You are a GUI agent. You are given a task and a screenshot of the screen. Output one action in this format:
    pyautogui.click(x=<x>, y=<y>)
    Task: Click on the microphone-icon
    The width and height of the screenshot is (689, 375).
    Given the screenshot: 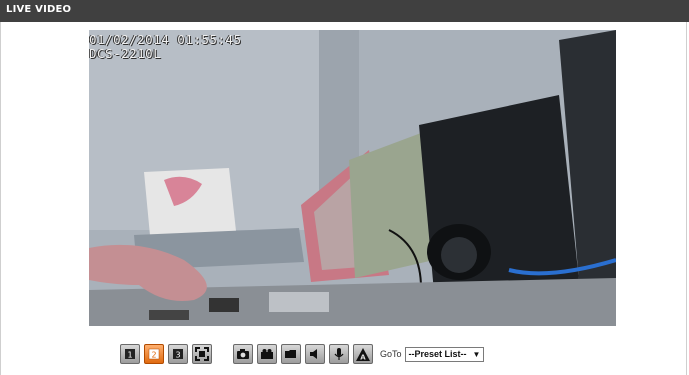 What is the action you would take?
    pyautogui.click(x=339, y=354)
    